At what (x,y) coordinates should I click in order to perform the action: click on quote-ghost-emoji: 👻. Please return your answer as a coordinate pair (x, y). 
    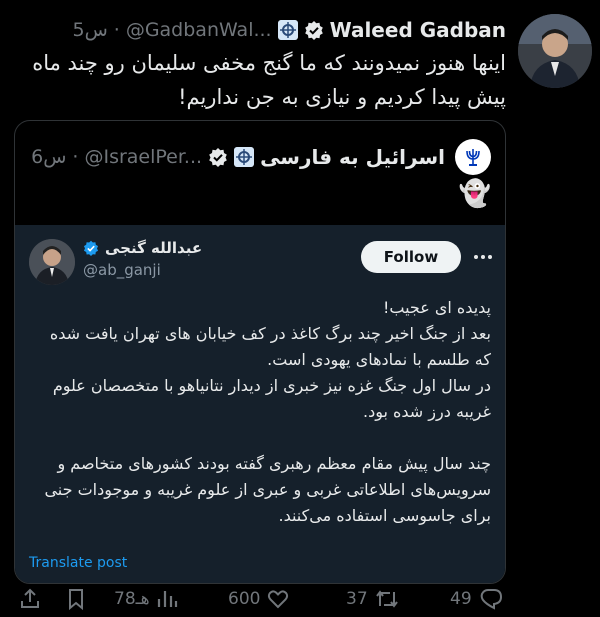
    Looking at the image, I should click on (474, 194).